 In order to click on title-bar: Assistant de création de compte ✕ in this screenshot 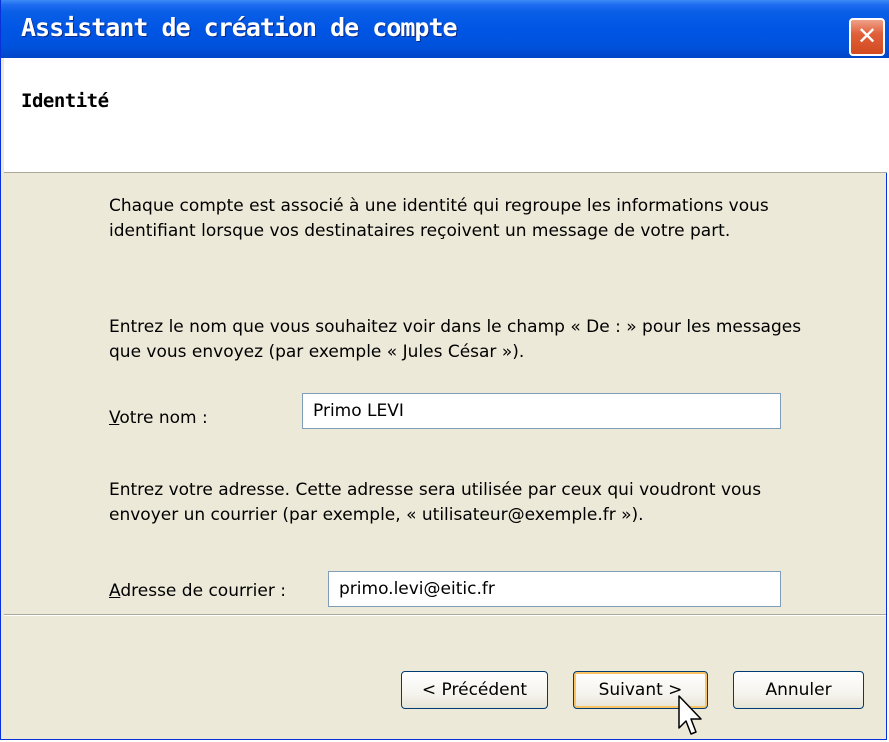, I will do `click(445, 29)`.